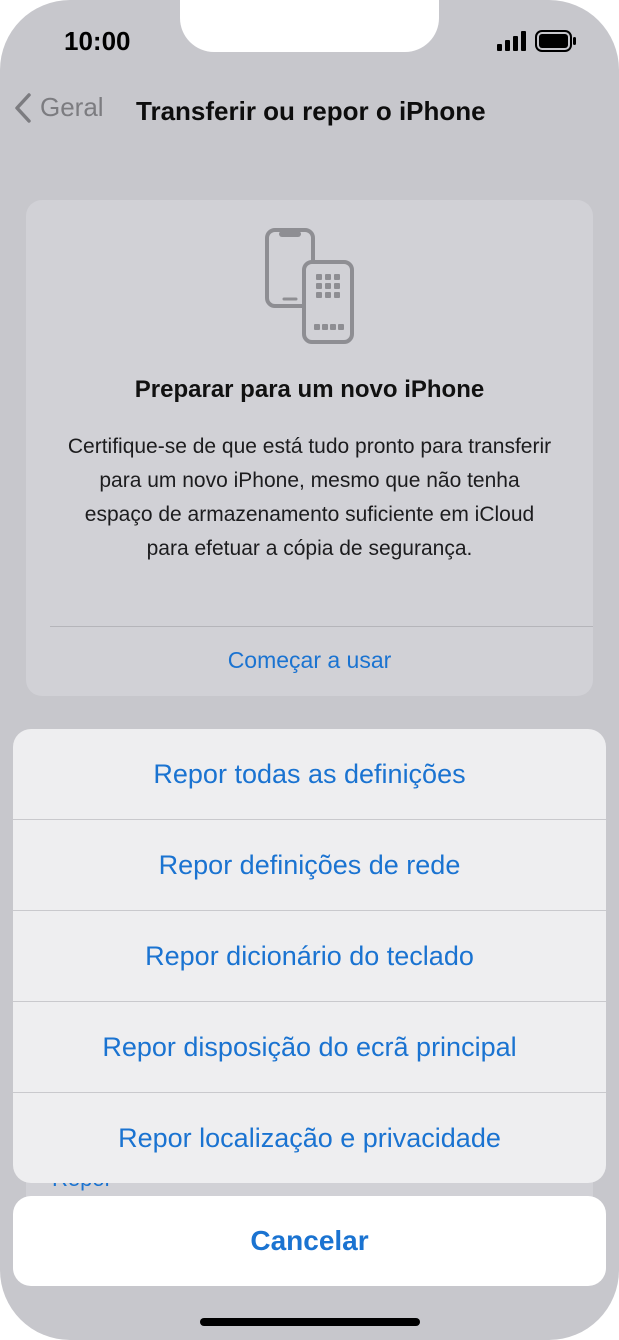 The image size is (619, 1340). Describe the element at coordinates (310, 1322) in the screenshot. I see `home-indicator` at that location.